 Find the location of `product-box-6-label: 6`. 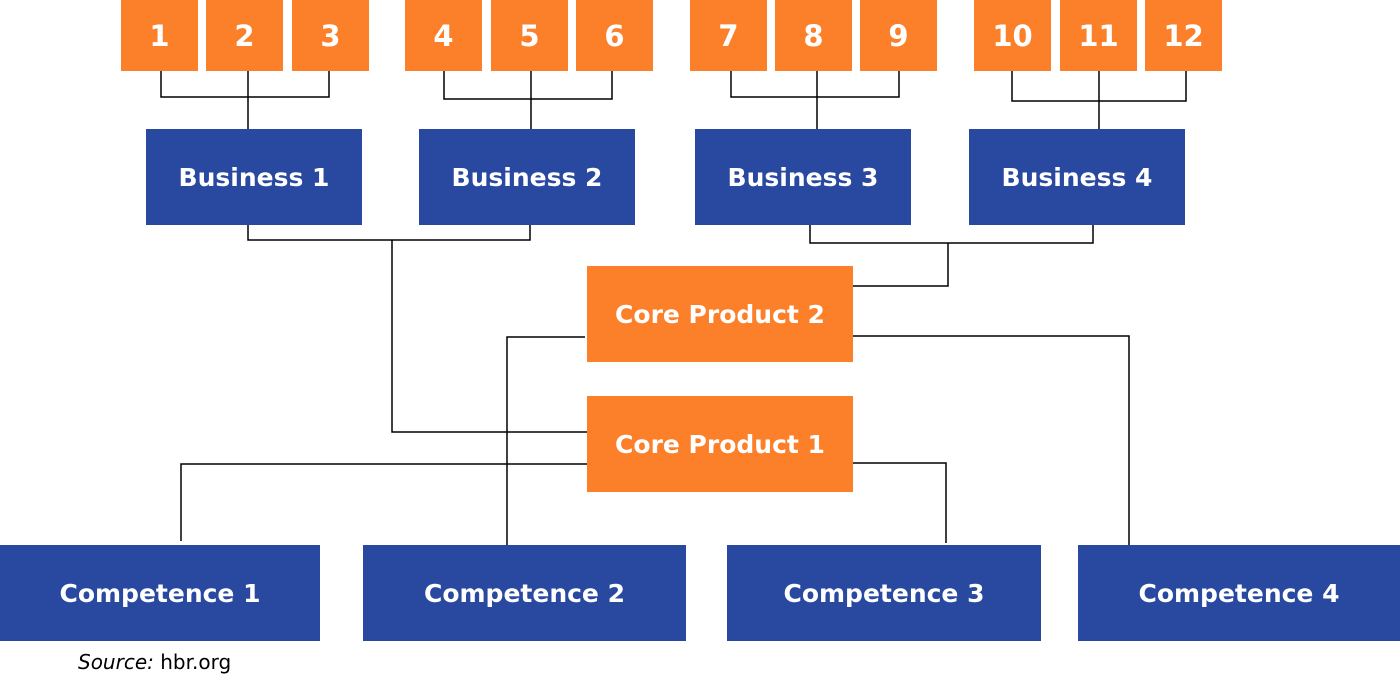

product-box-6-label: 6 is located at coordinates (614, 35).